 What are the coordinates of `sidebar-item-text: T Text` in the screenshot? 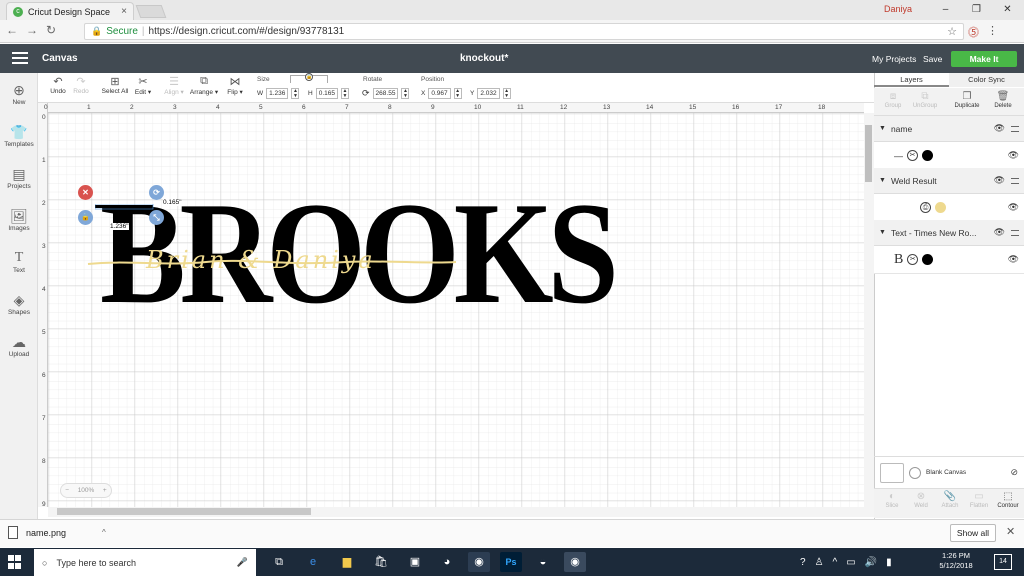 It's located at (19, 262).